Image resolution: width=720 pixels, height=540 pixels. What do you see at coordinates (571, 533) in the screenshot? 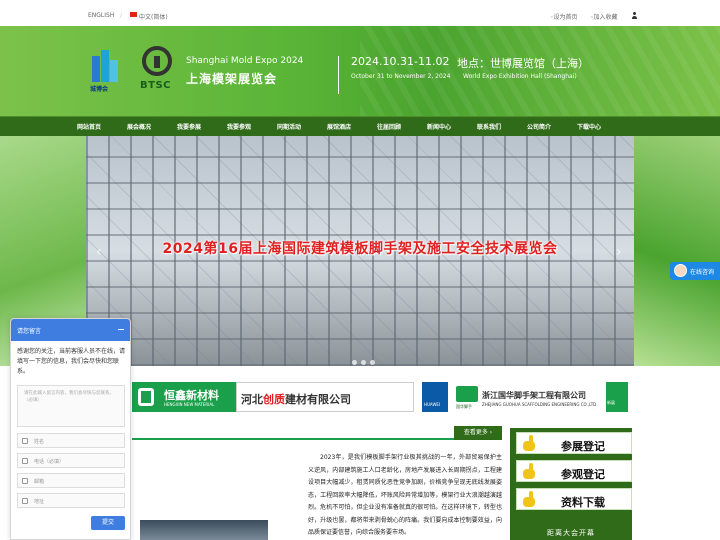
I see `countdown-title: 距离大会开幕` at bounding box center [571, 533].